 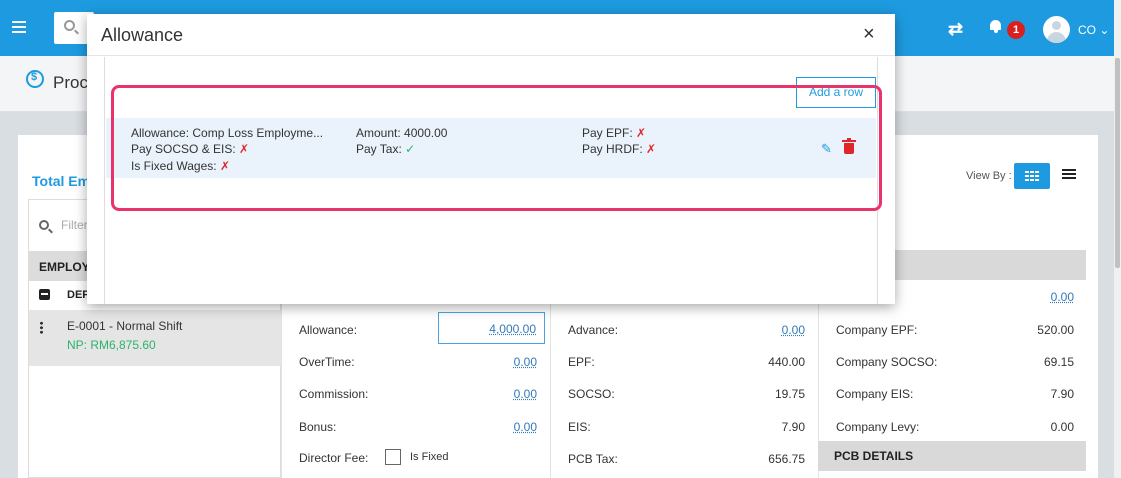 What do you see at coordinates (429, 457) in the screenshot?
I see `is-fixed-label: Is Fixed` at bounding box center [429, 457].